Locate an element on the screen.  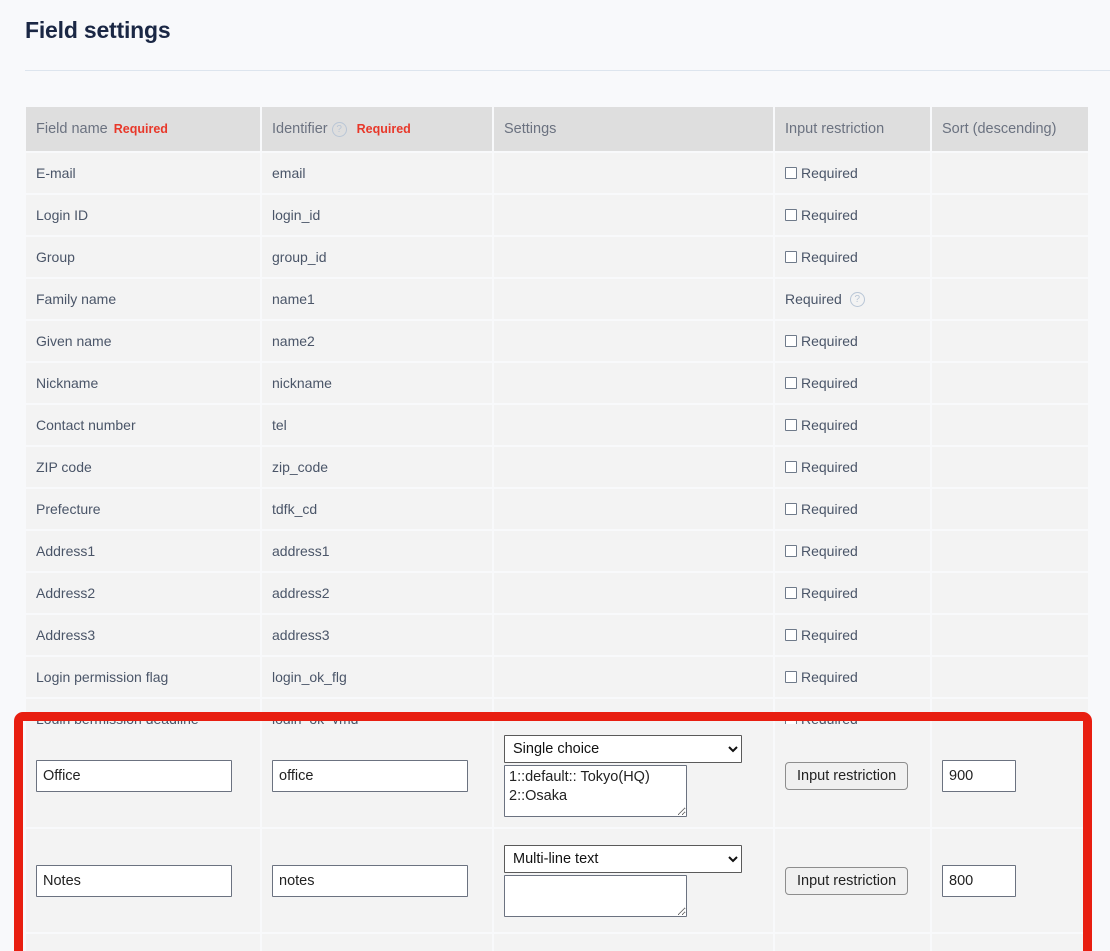
table-row: Login ID login_id Required is located at coordinates (557, 215).